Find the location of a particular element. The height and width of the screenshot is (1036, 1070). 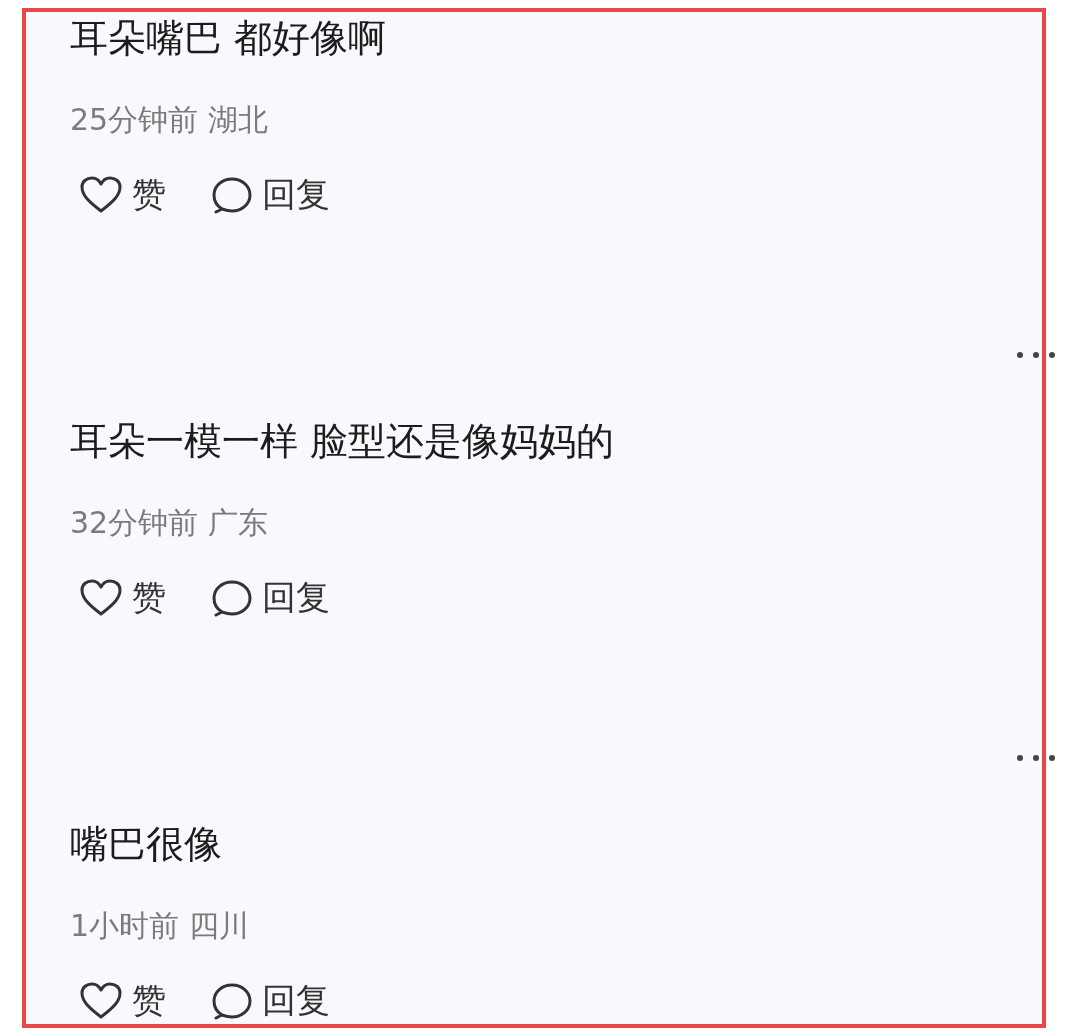

comment-text: 耳朵嘴巴 都好像啊 is located at coordinates (229, 38).